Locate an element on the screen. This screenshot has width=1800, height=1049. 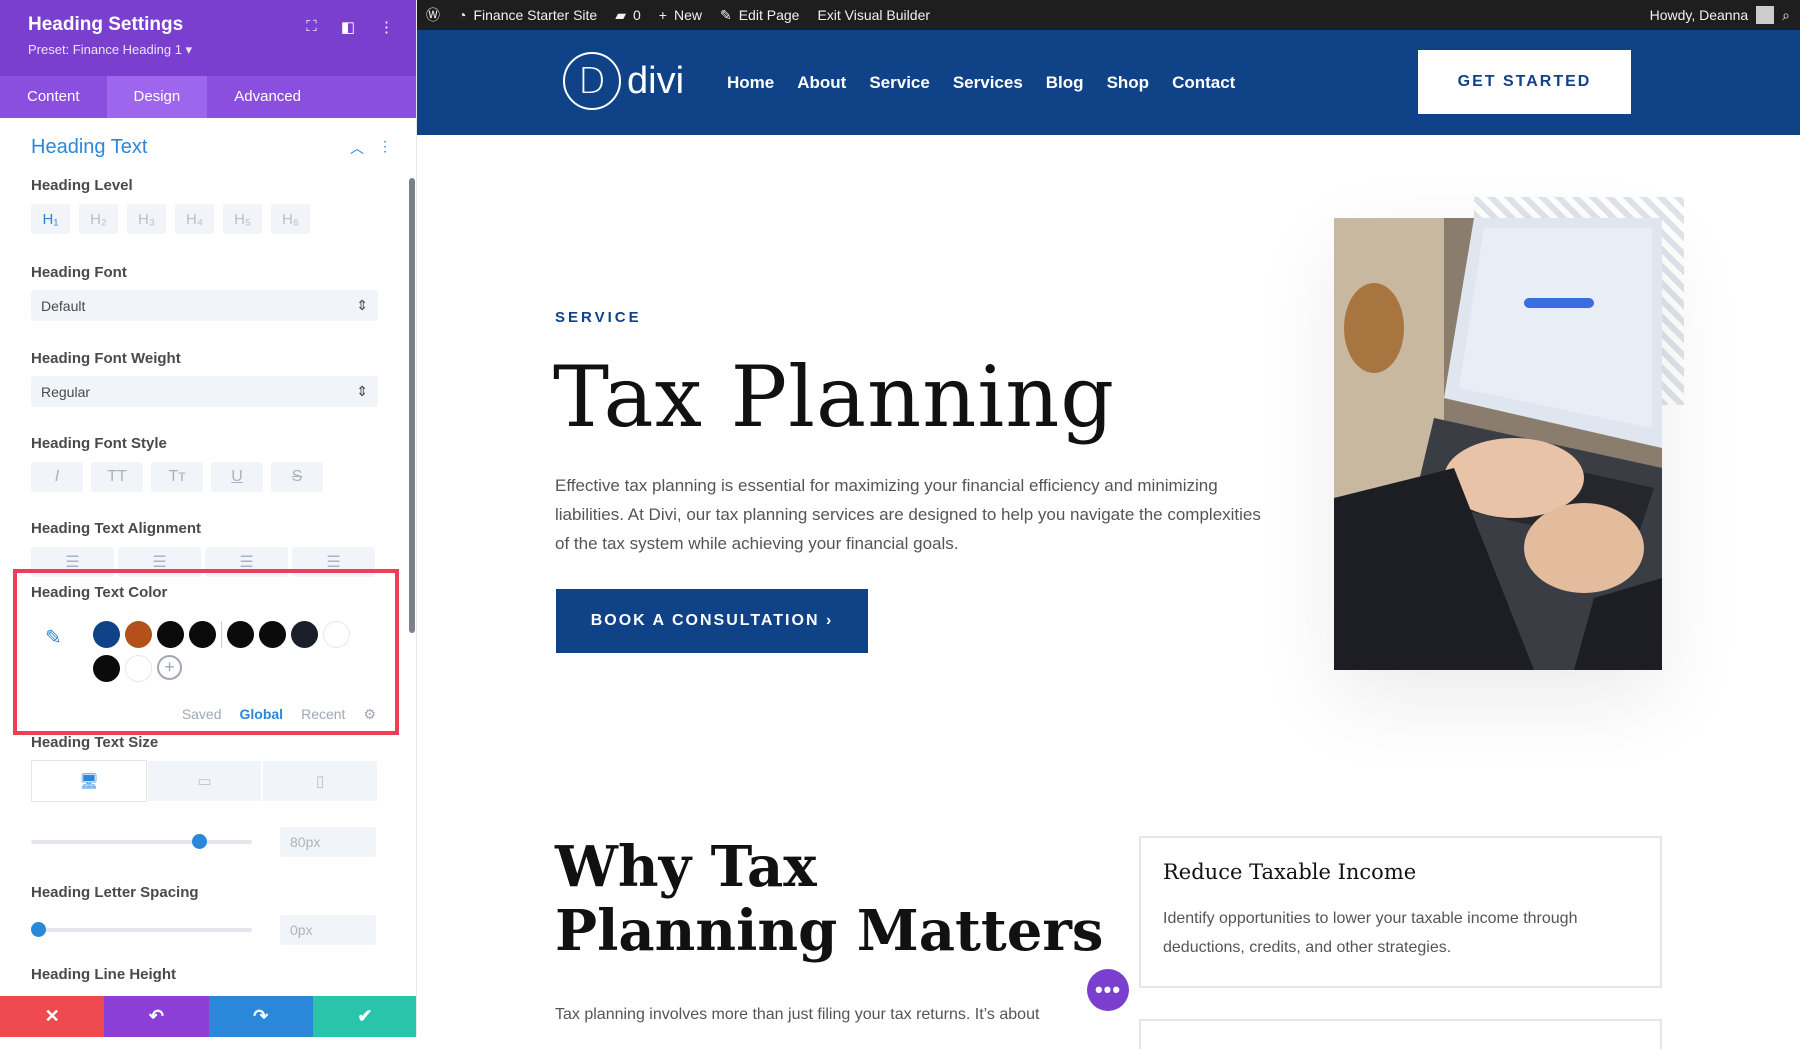
eyedropper-icon: ✎ is located at coordinates (53, 637).